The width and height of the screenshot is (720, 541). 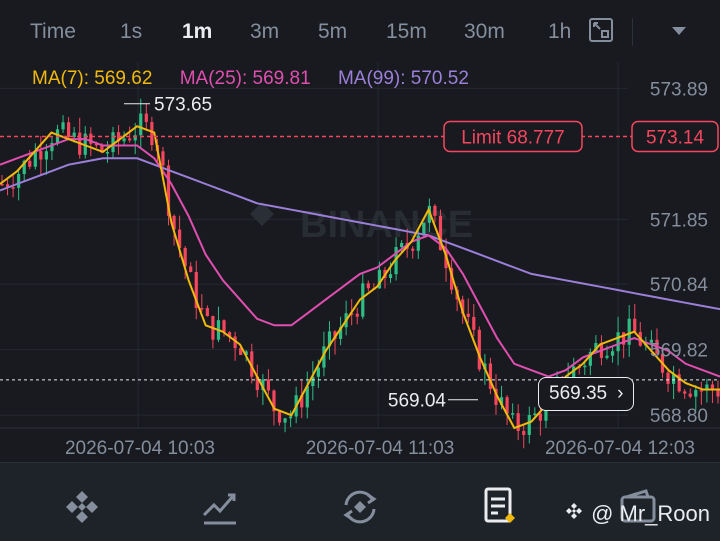 What do you see at coordinates (632, 32) in the screenshot?
I see `toolbar-divider` at bounding box center [632, 32].